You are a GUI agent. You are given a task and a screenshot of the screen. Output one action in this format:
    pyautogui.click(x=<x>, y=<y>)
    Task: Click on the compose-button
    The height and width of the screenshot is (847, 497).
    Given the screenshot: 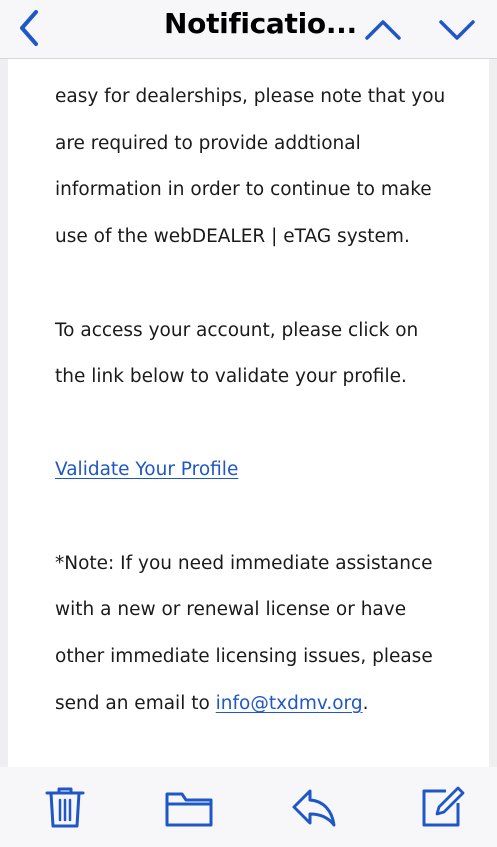 What is the action you would take?
    pyautogui.click(x=443, y=809)
    